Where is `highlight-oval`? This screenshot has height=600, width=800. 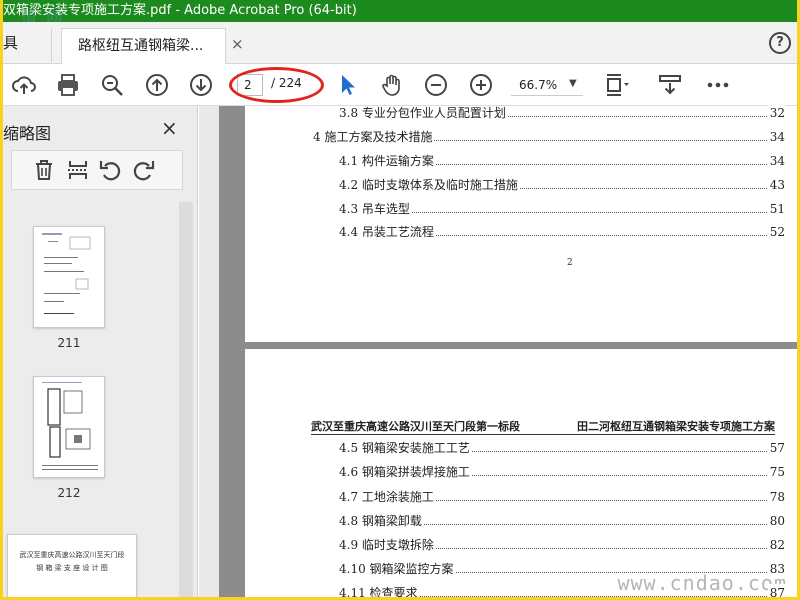
highlight-oval is located at coordinates (276, 85).